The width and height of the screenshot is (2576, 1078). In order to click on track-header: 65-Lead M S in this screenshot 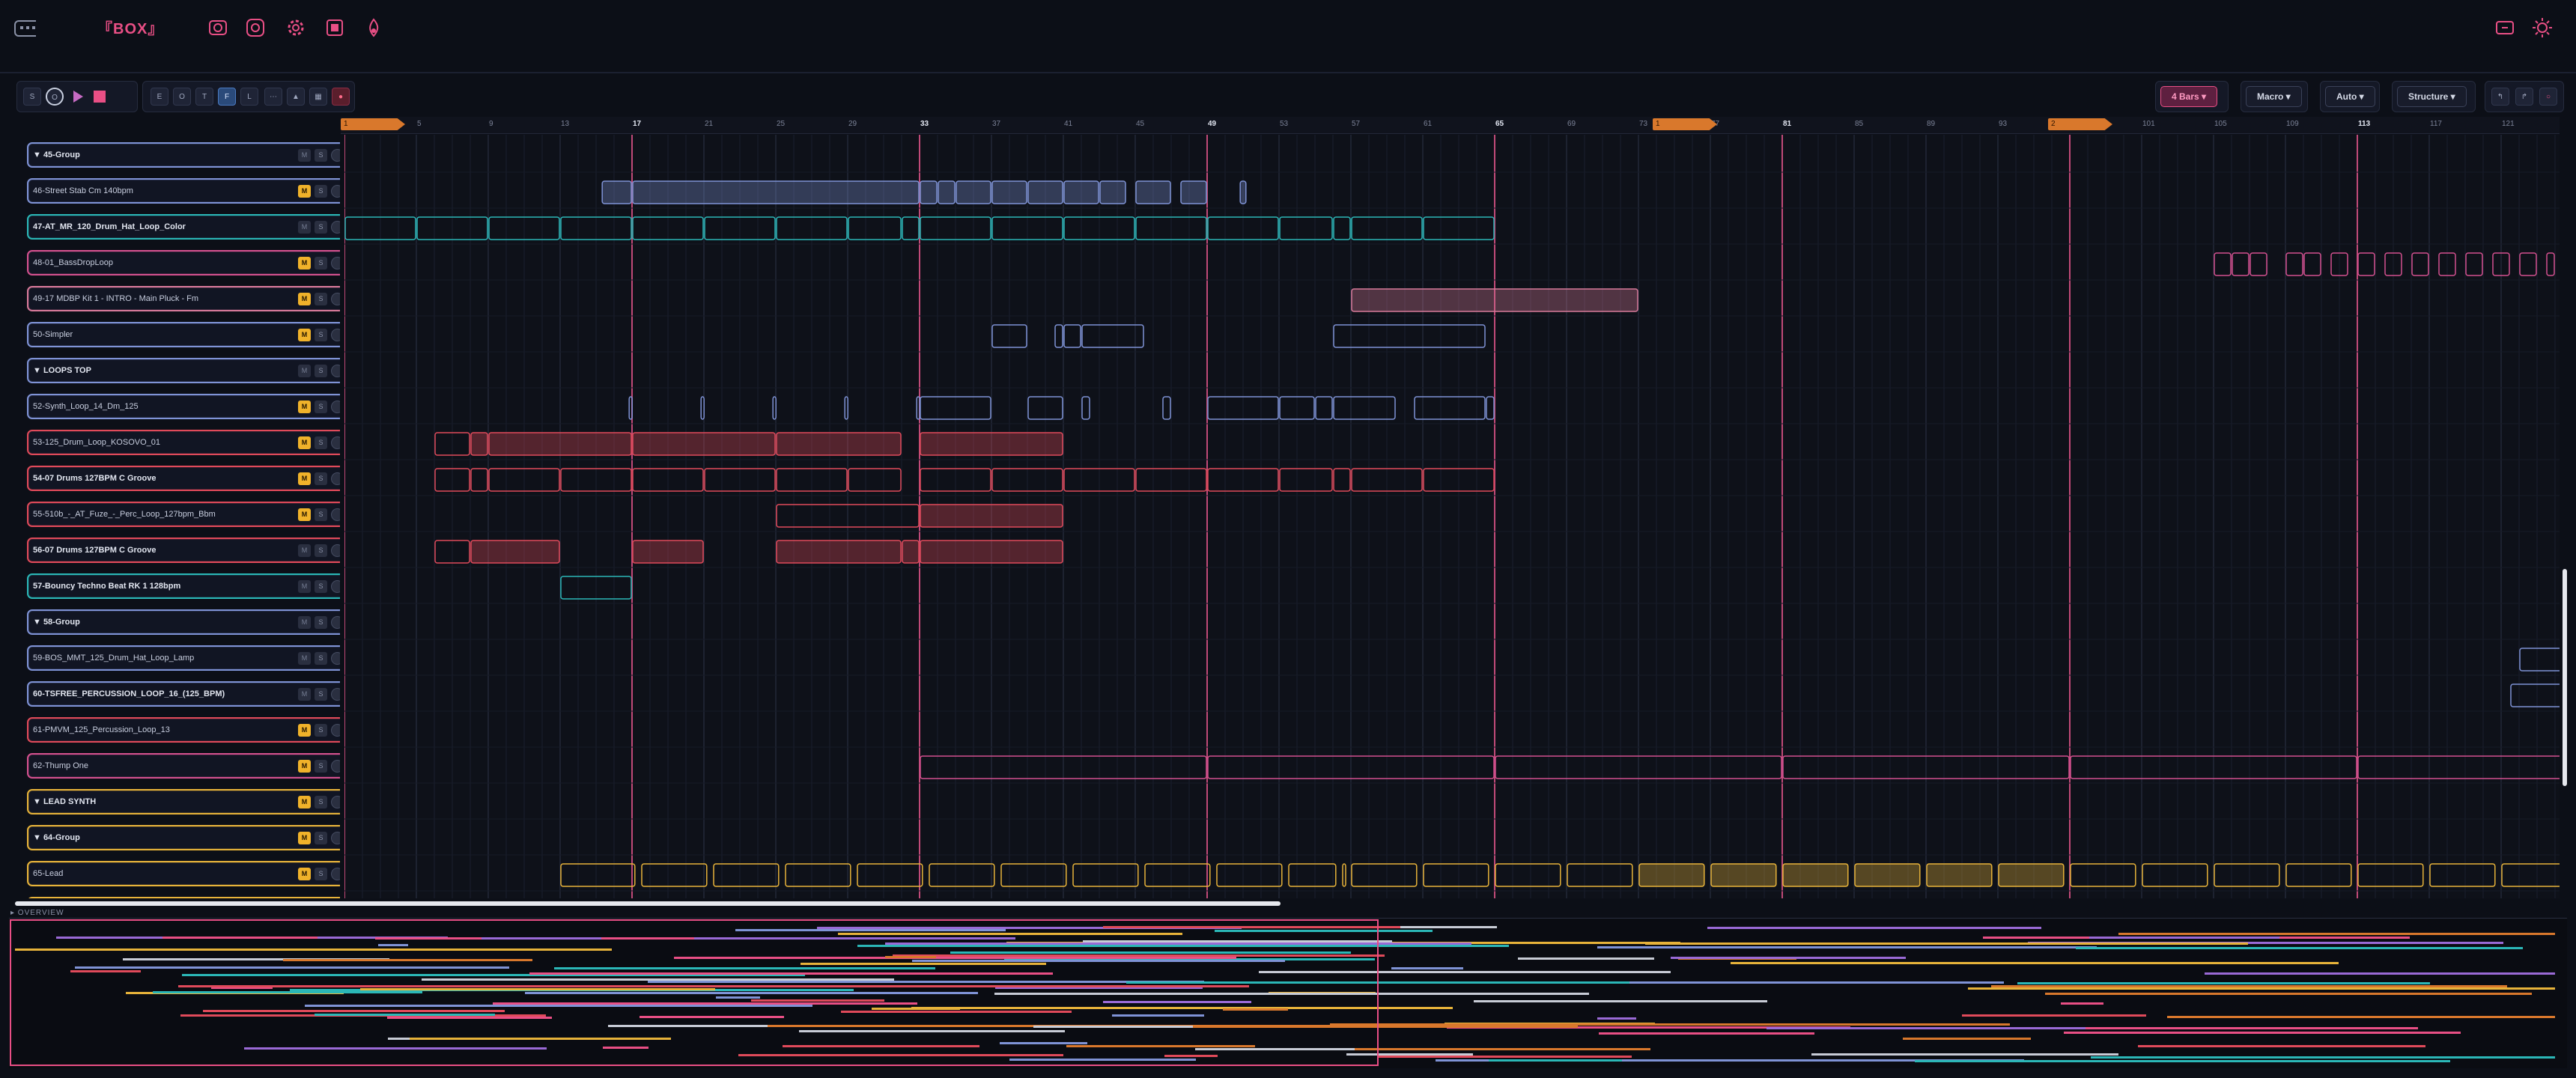, I will do `click(183, 873)`.